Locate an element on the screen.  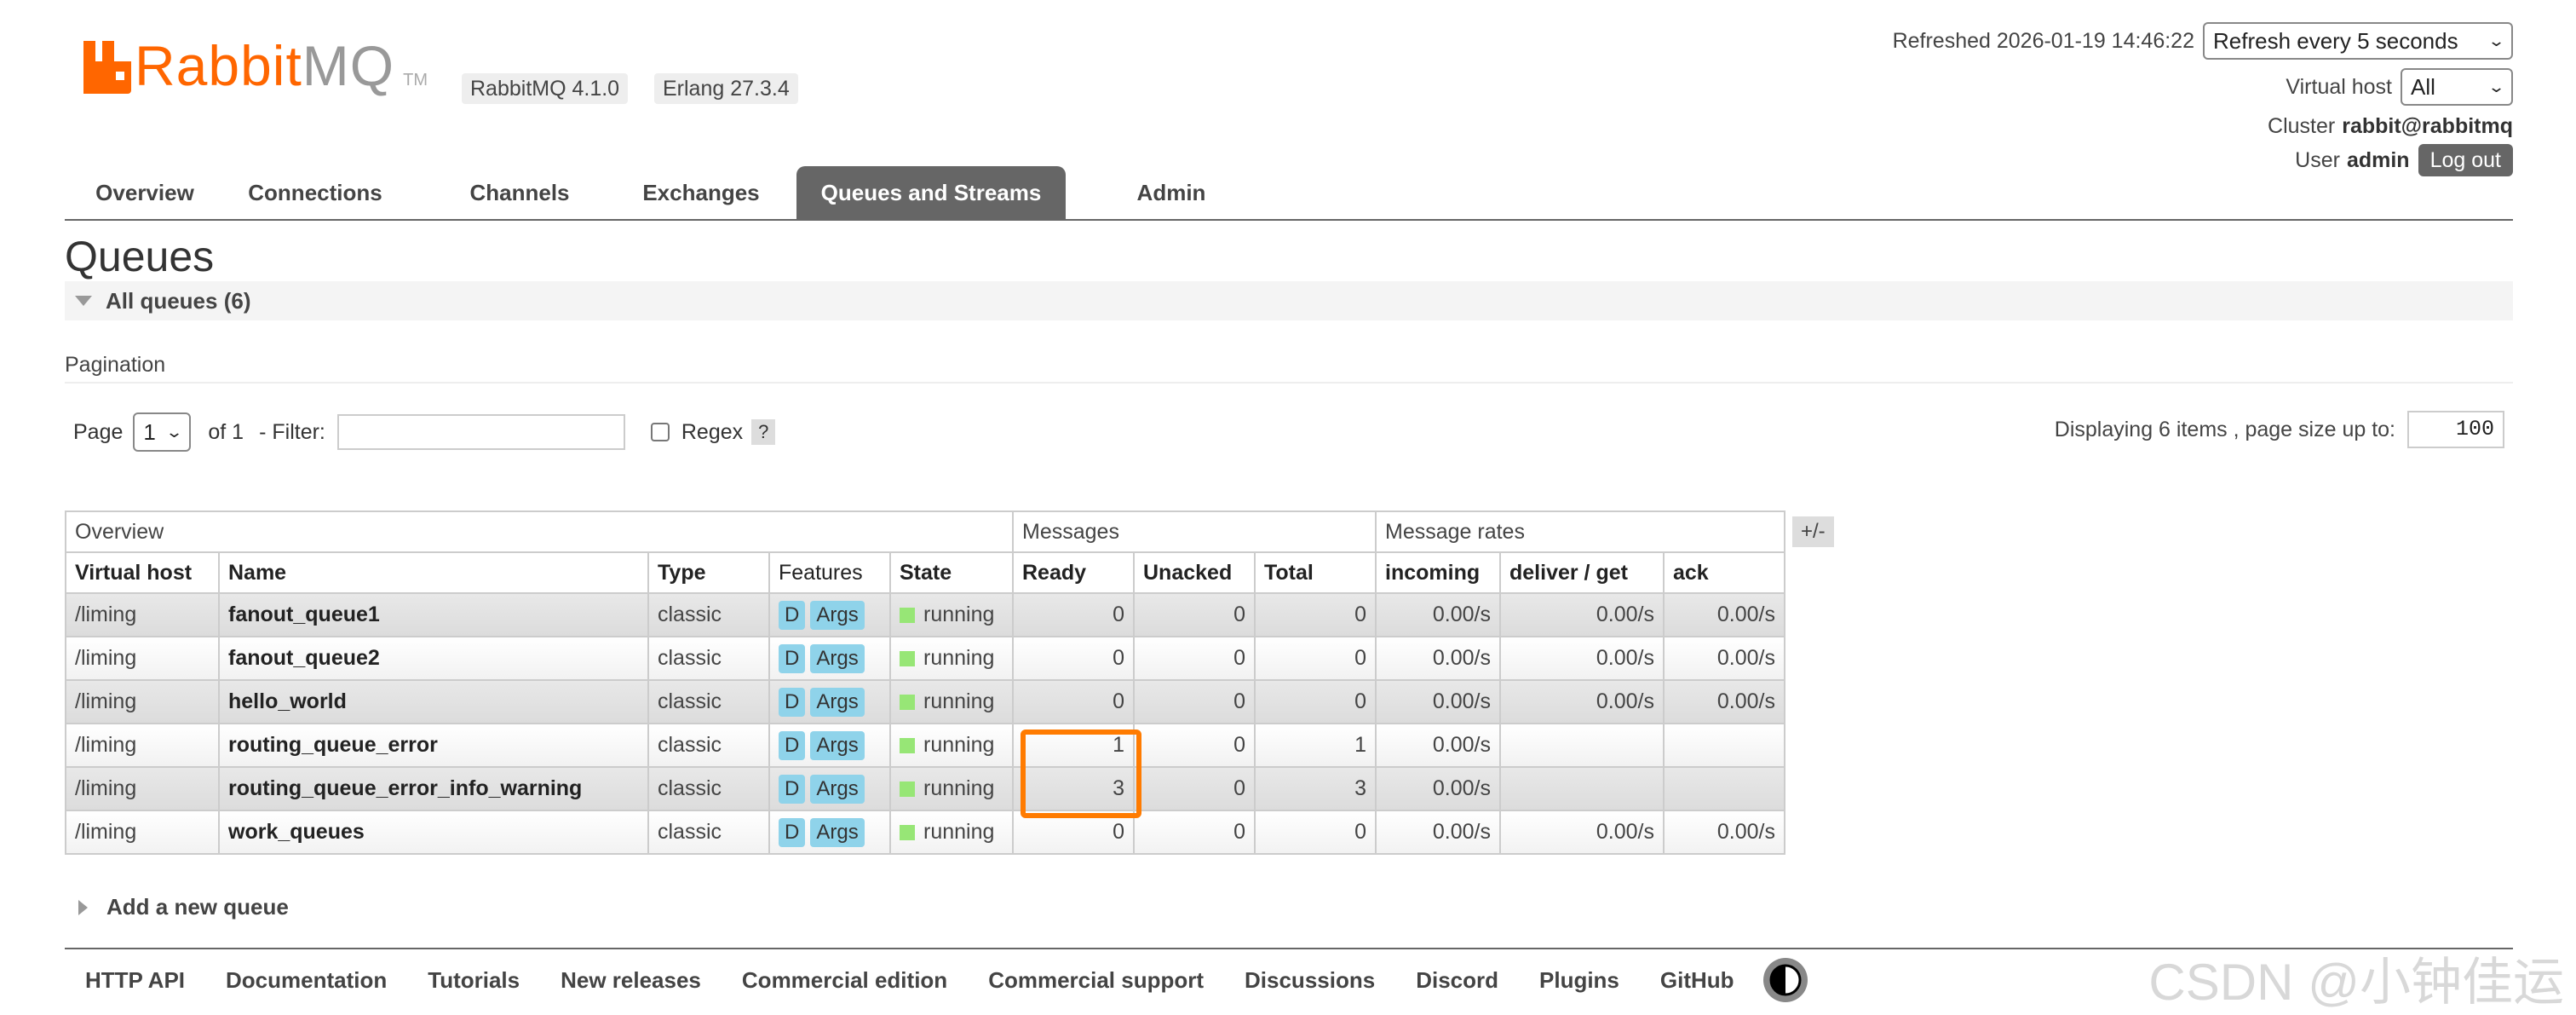
cell-ack is located at coordinates (1724, 745).